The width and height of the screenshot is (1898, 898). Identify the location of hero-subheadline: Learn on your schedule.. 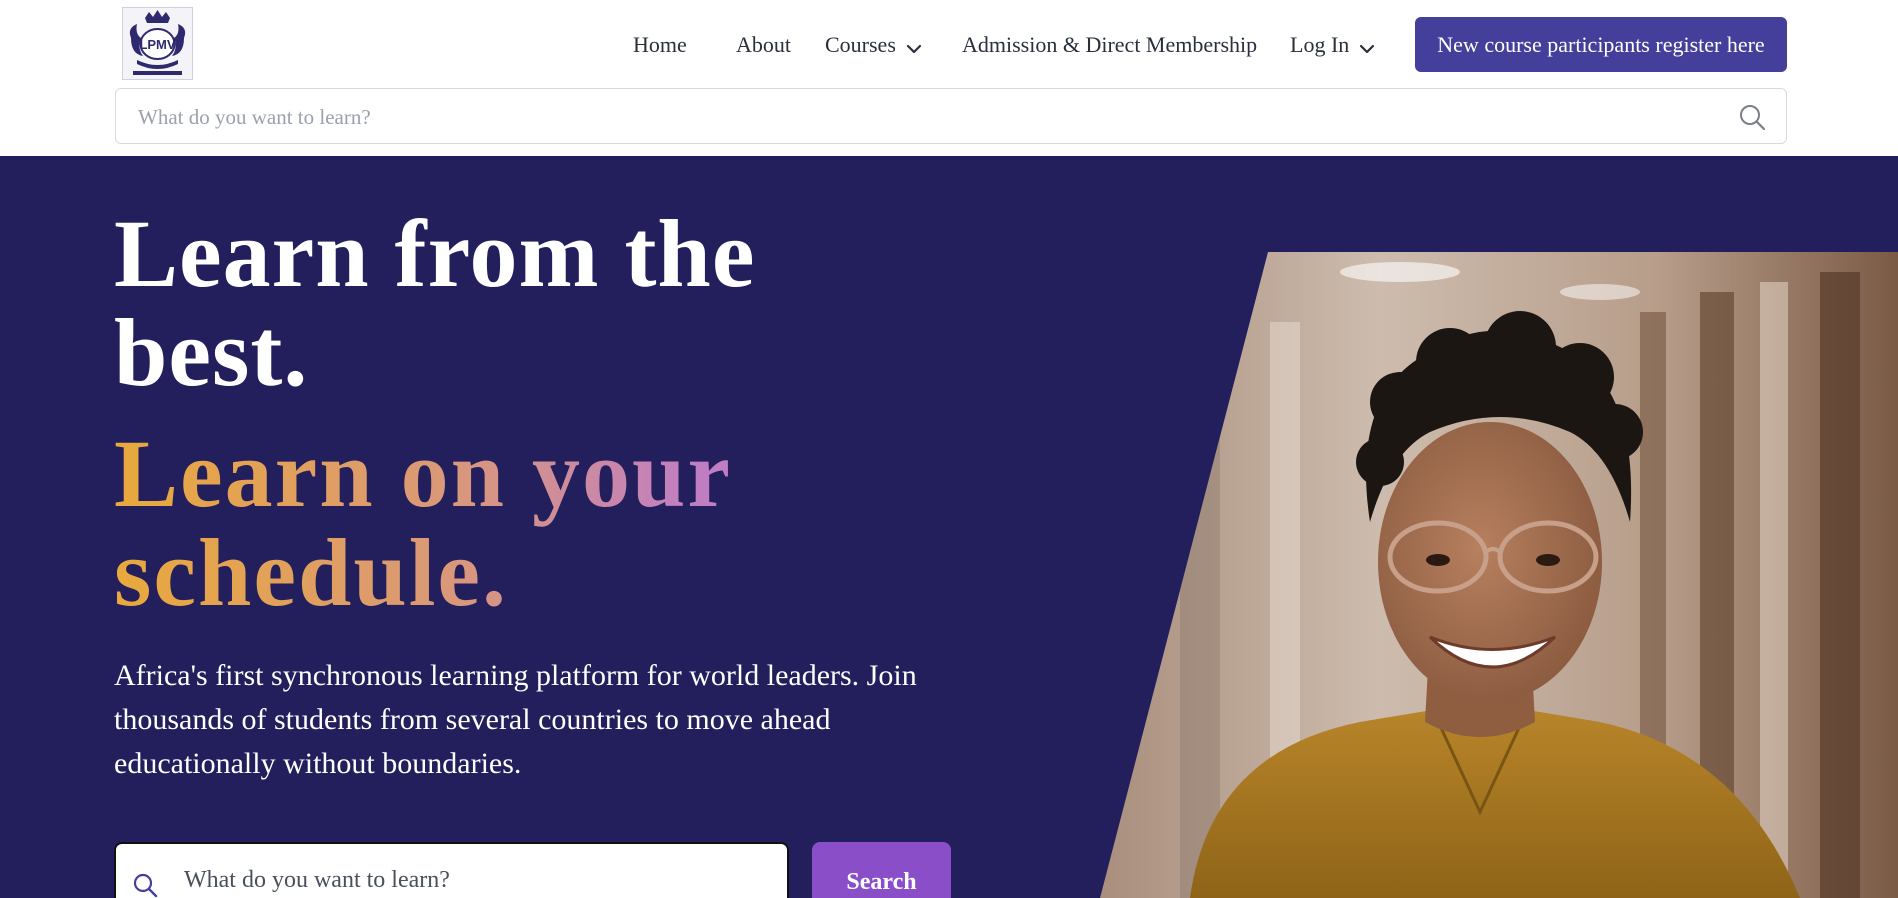
(494, 523).